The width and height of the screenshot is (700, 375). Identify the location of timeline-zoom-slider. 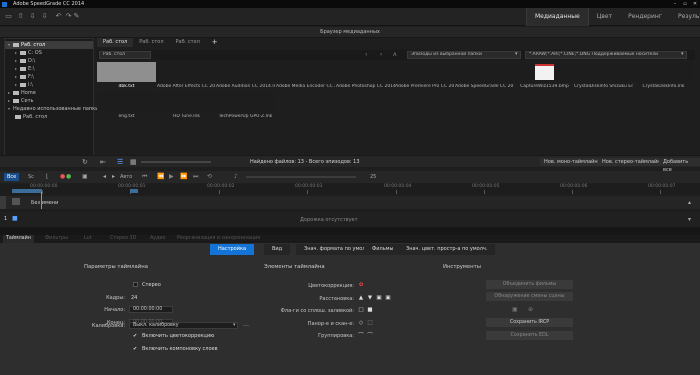
(301, 177).